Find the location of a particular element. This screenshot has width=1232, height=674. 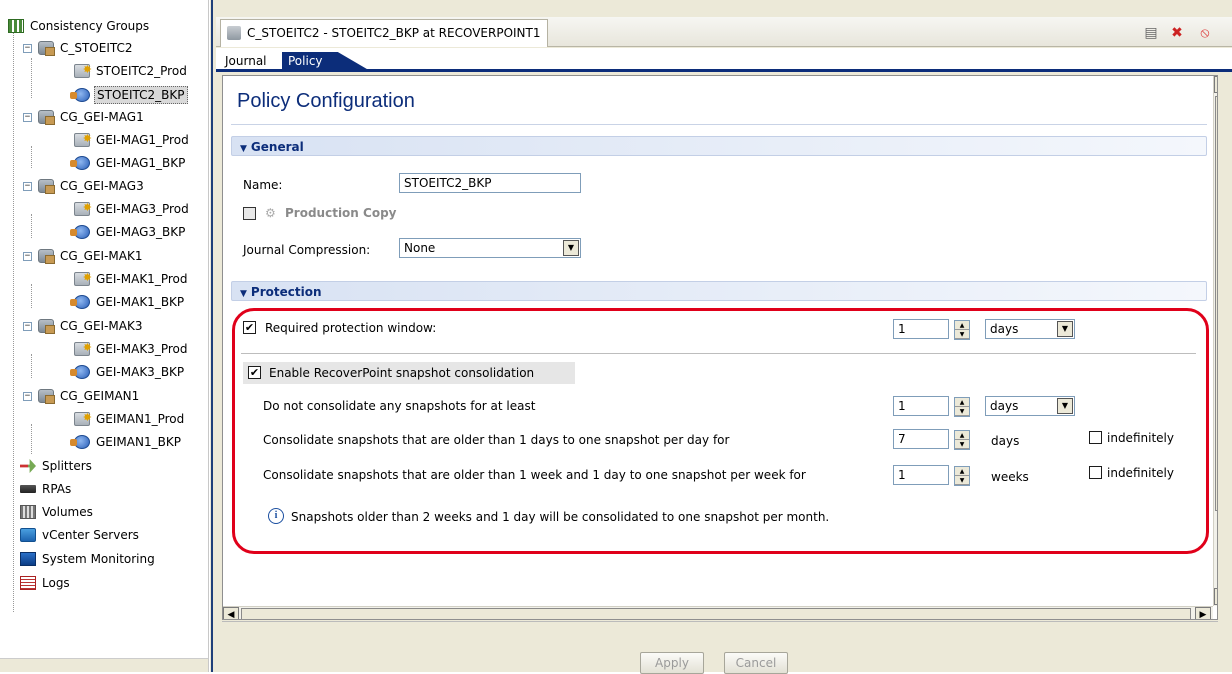

add-copy-icon: ▤ is located at coordinates (1151, 33).